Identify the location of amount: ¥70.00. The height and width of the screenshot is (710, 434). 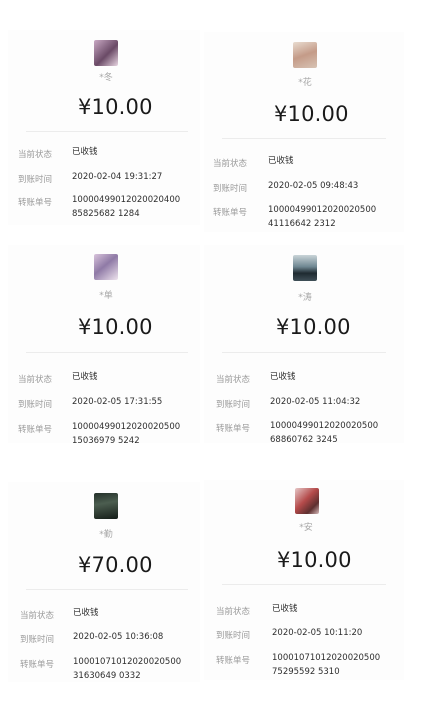
(115, 565).